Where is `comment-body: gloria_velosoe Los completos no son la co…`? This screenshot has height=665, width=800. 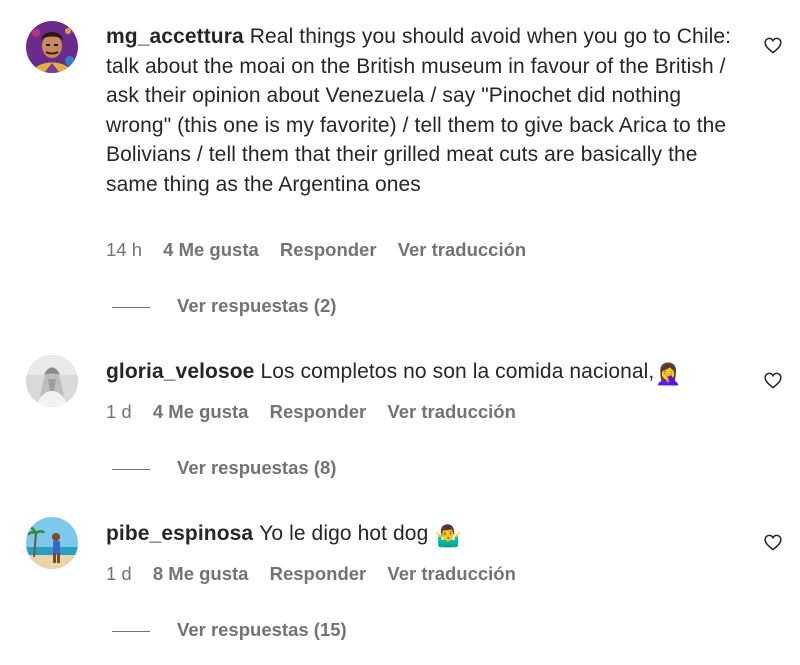
comment-body: gloria_velosoe Los completos no son la co… is located at coordinates (426, 373).